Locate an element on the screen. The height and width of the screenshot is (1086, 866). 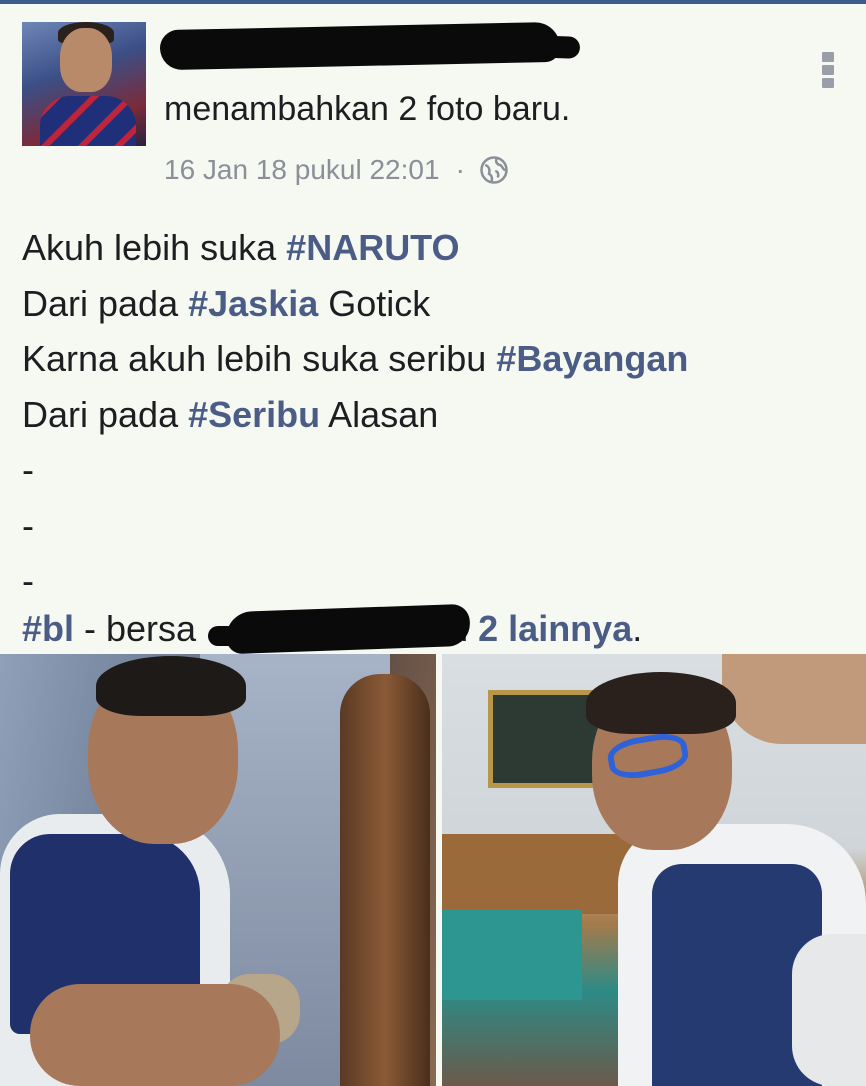
redacted-tagged-name-mark is located at coordinates (283, 636).